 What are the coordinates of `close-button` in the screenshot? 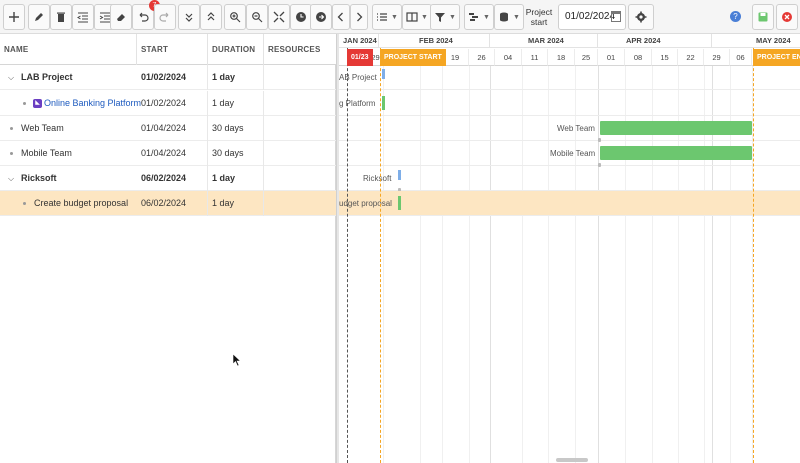 It's located at (787, 17).